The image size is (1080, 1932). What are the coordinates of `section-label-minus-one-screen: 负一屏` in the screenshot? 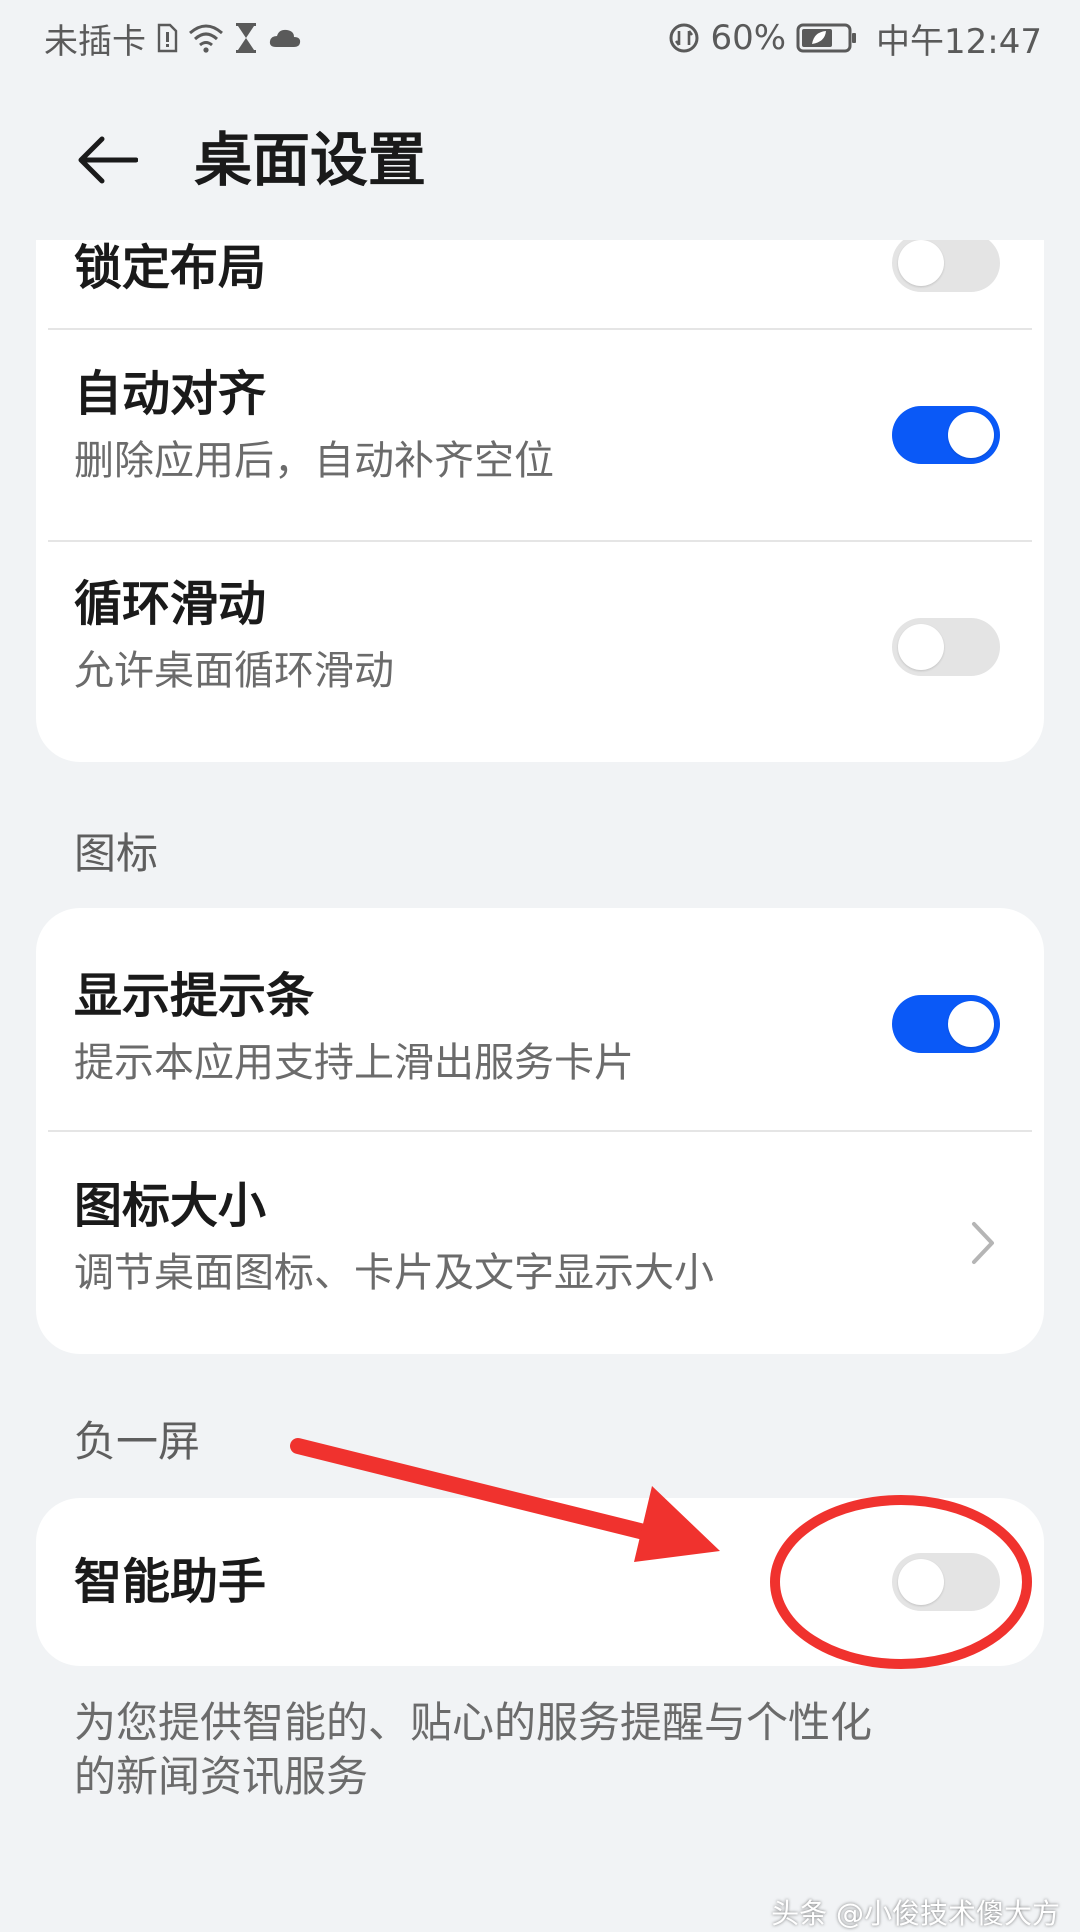 It's located at (137, 1441).